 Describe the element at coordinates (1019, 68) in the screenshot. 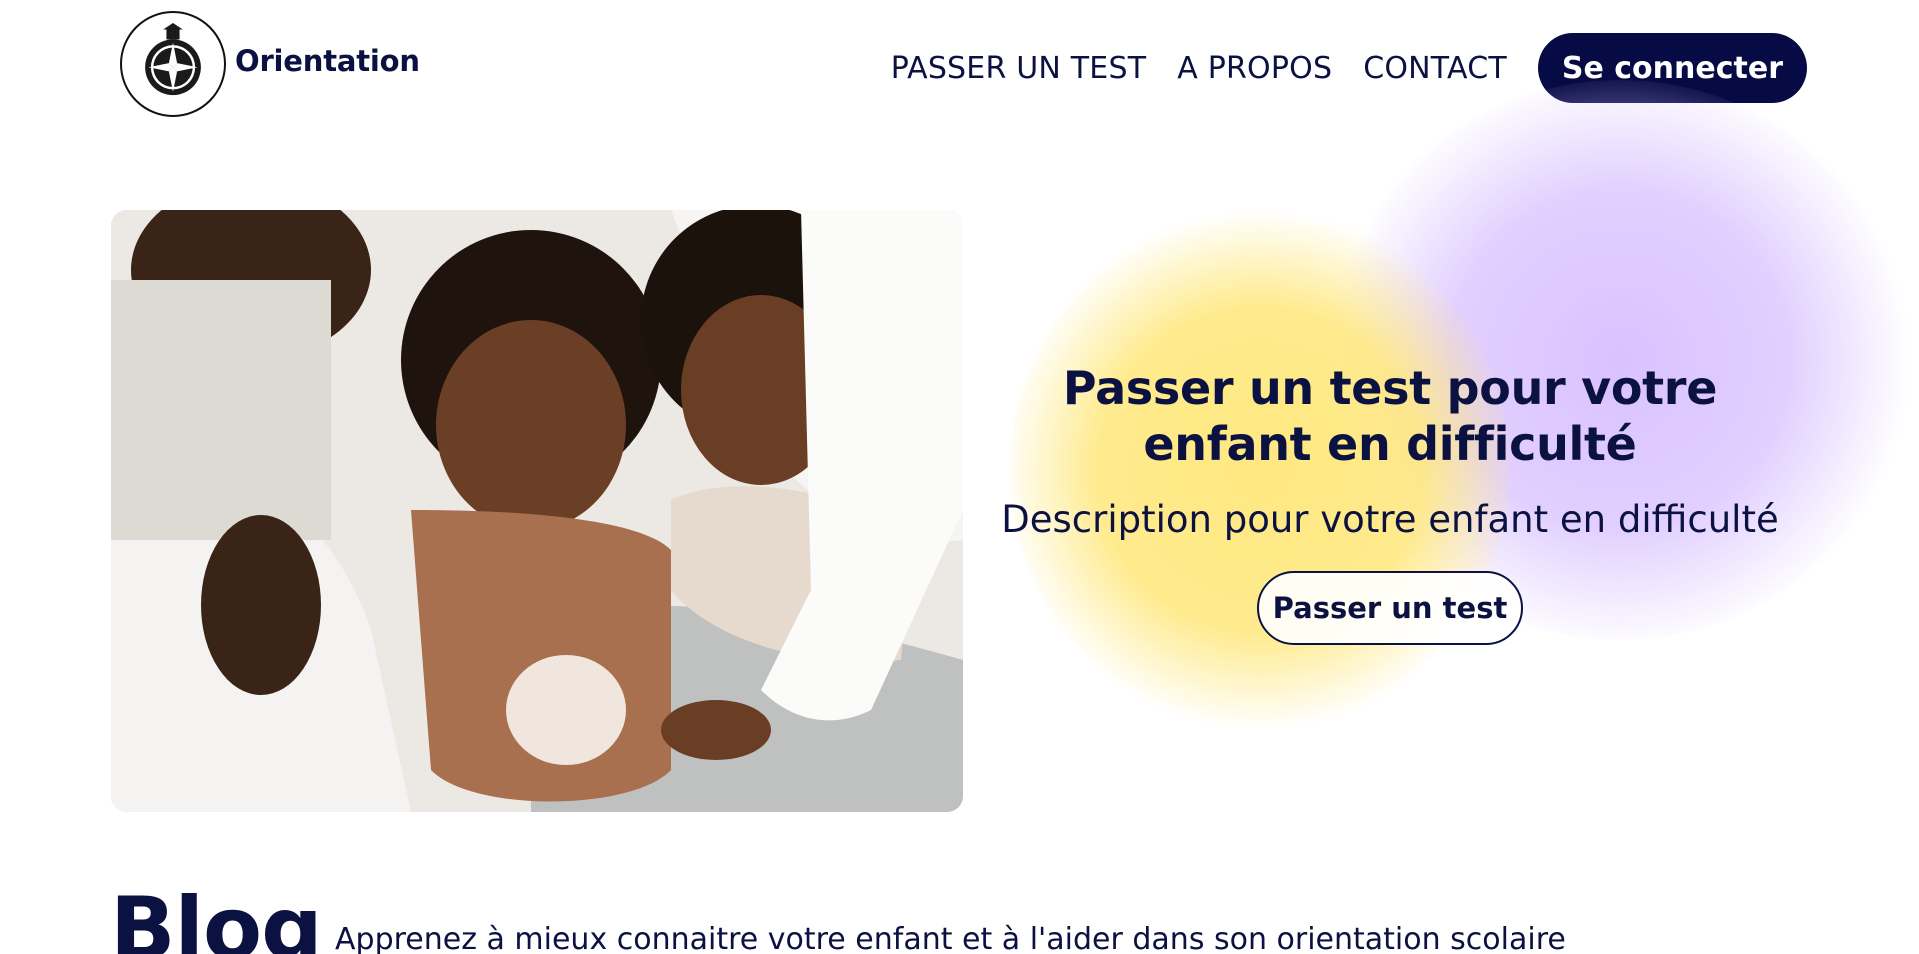

I see `nav-link-passer-un-test: PASSER UN TEST` at that location.